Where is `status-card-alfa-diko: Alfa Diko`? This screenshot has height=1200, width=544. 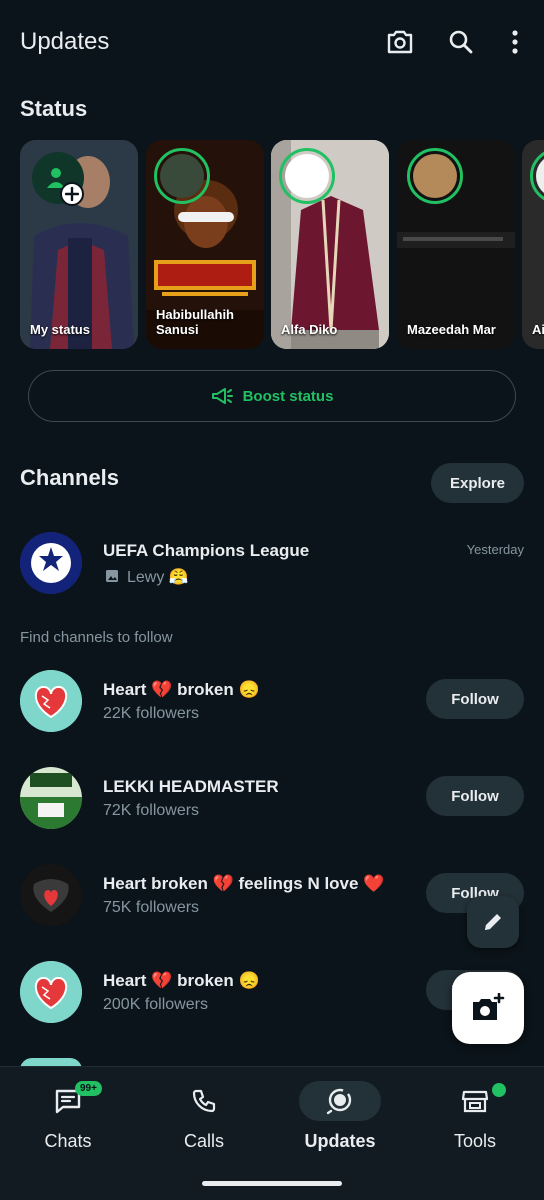
status-card-alfa-diko: Alfa Diko is located at coordinates (330, 244).